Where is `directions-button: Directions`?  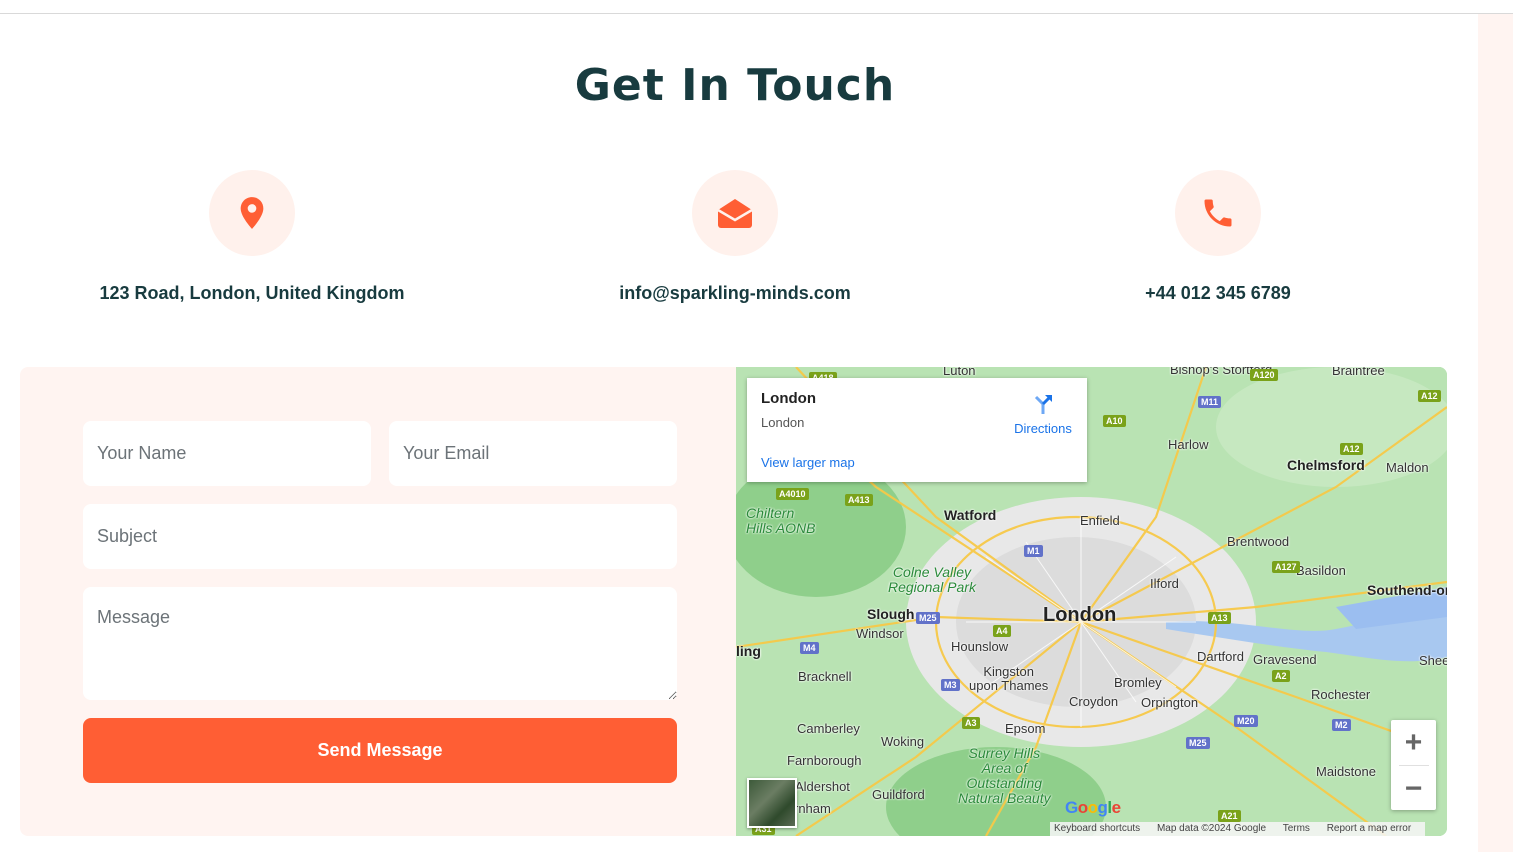 directions-button: Directions is located at coordinates (1043, 414).